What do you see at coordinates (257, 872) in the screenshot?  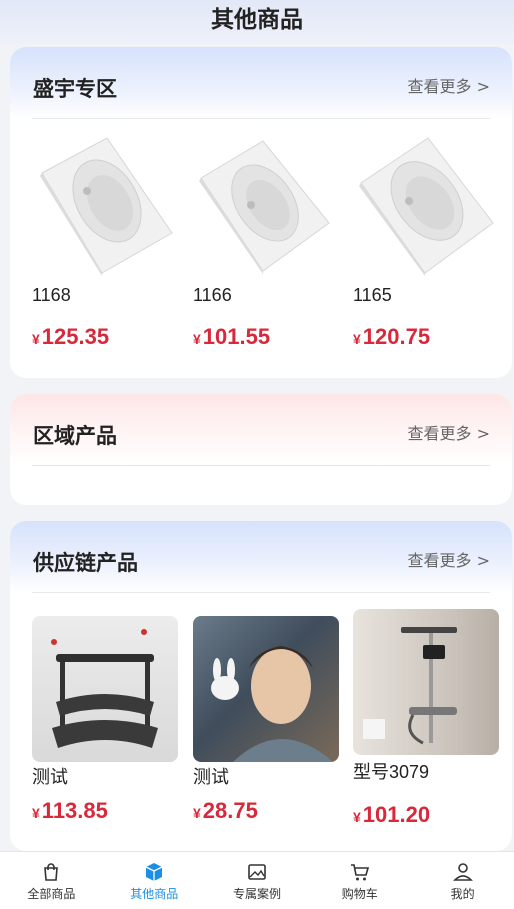 I see `image-icon` at bounding box center [257, 872].